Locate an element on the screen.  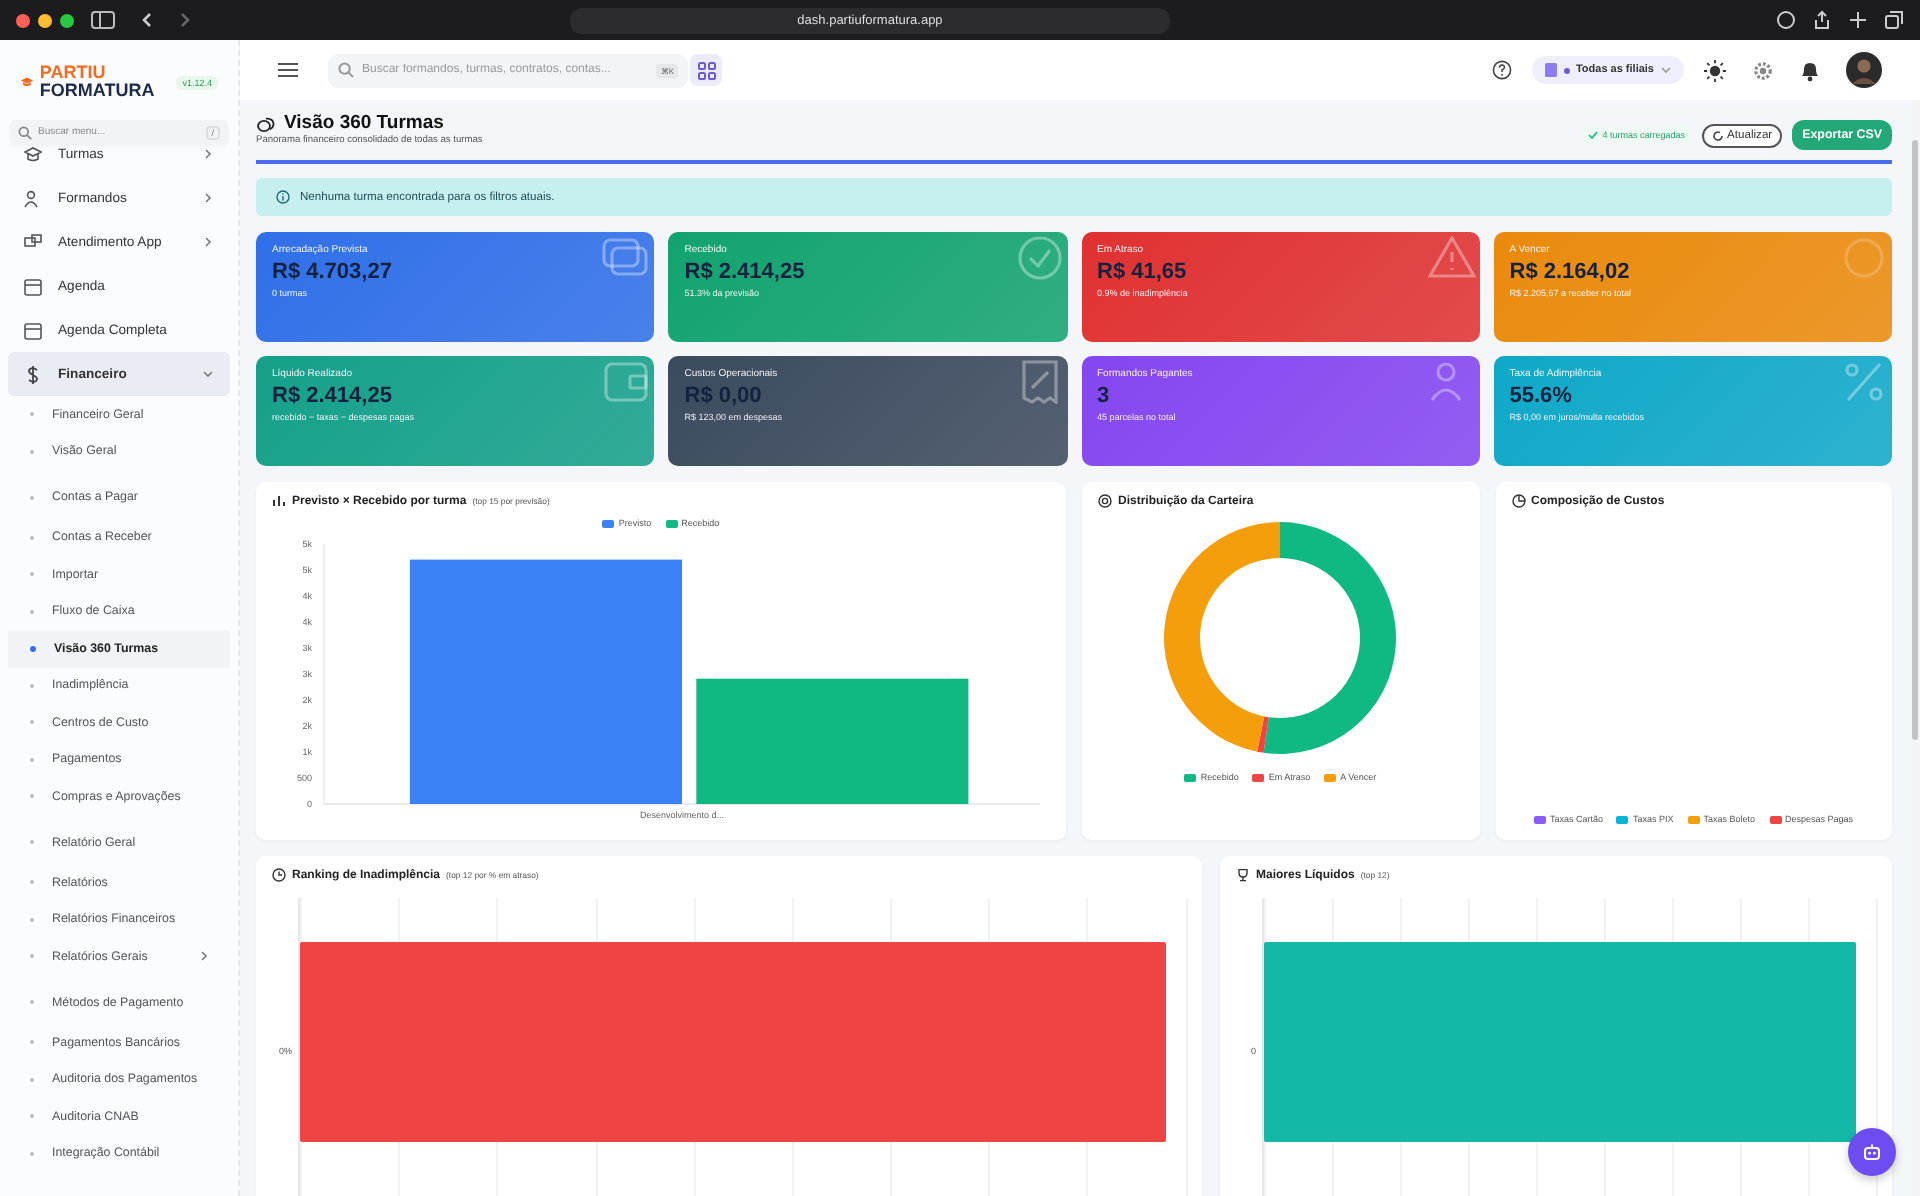
card-value: R$ 2.164,02 is located at coordinates (1570, 272).